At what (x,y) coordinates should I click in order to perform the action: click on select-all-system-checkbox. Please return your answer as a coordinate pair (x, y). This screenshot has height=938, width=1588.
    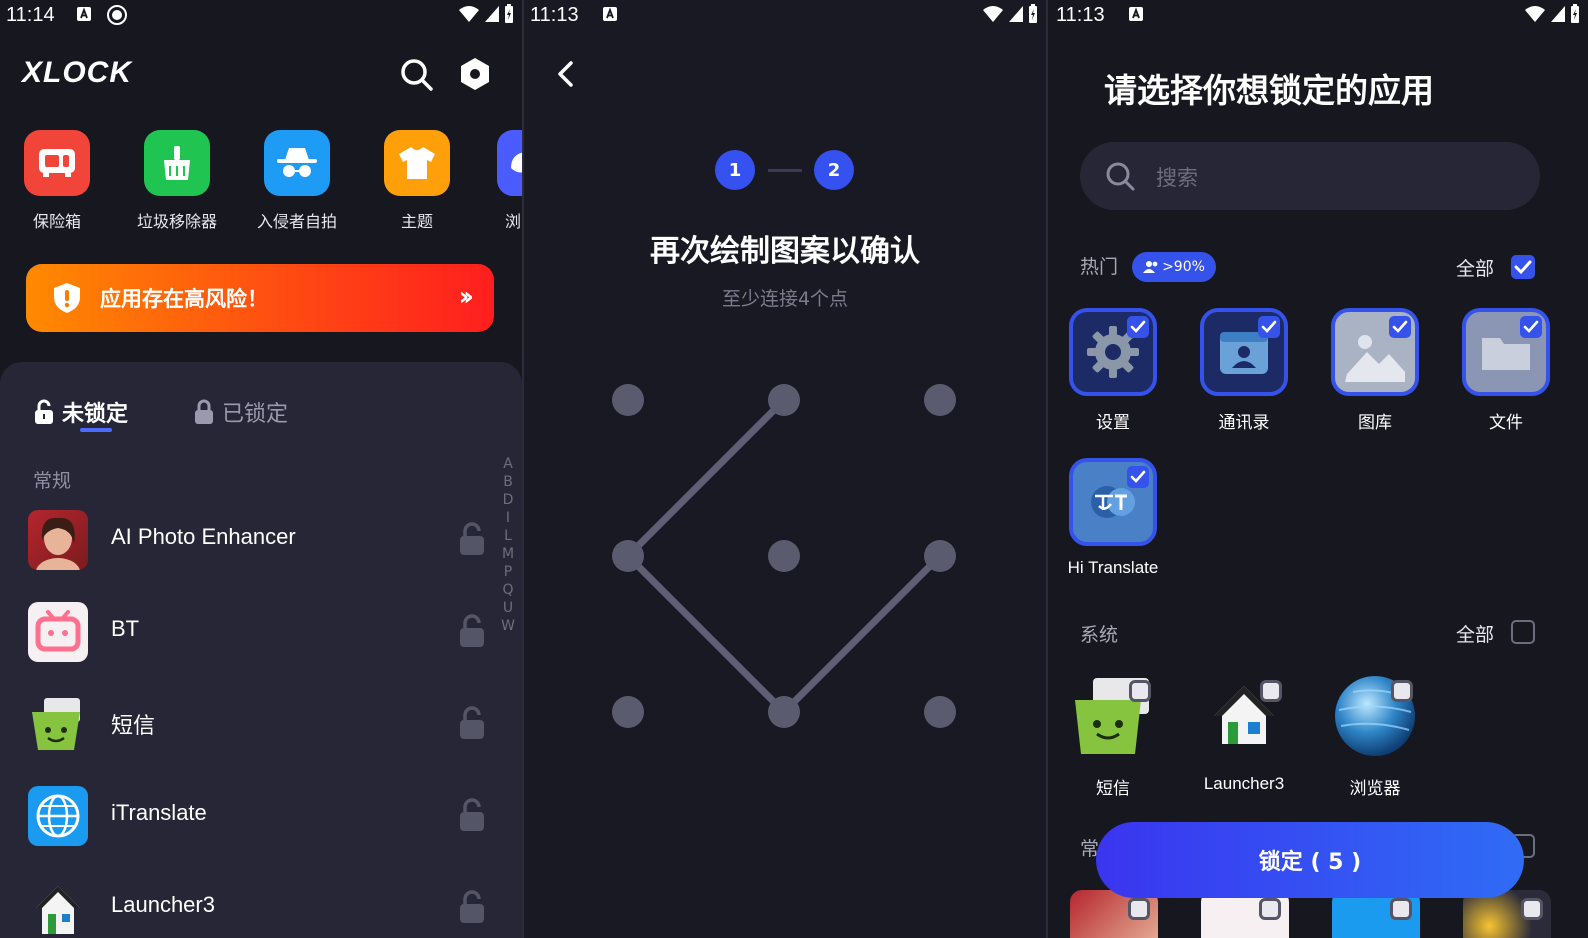
    Looking at the image, I should click on (1523, 632).